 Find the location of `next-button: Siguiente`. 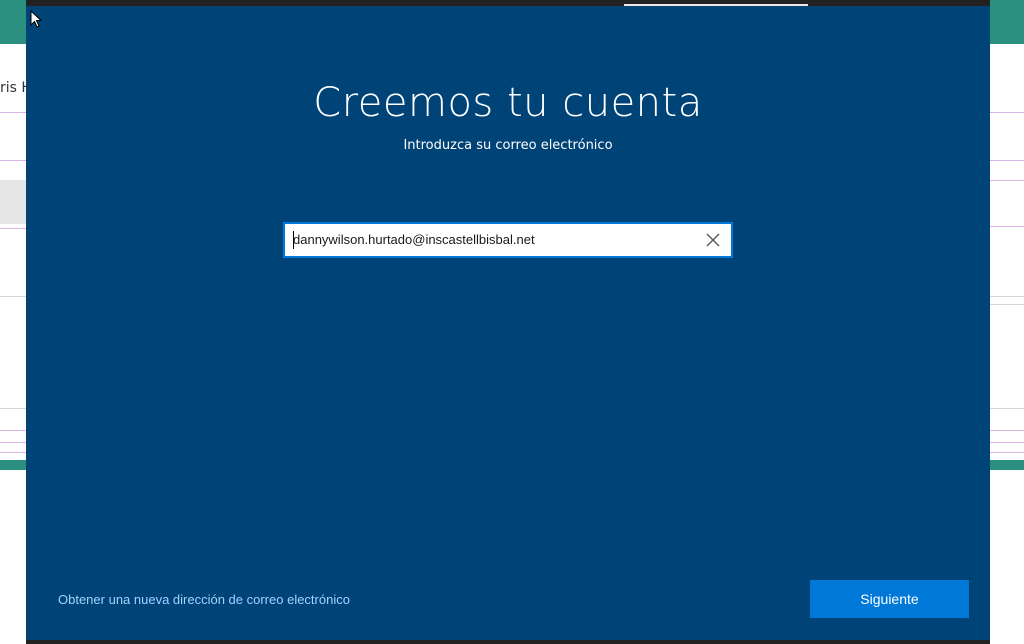

next-button: Siguiente is located at coordinates (889, 599).